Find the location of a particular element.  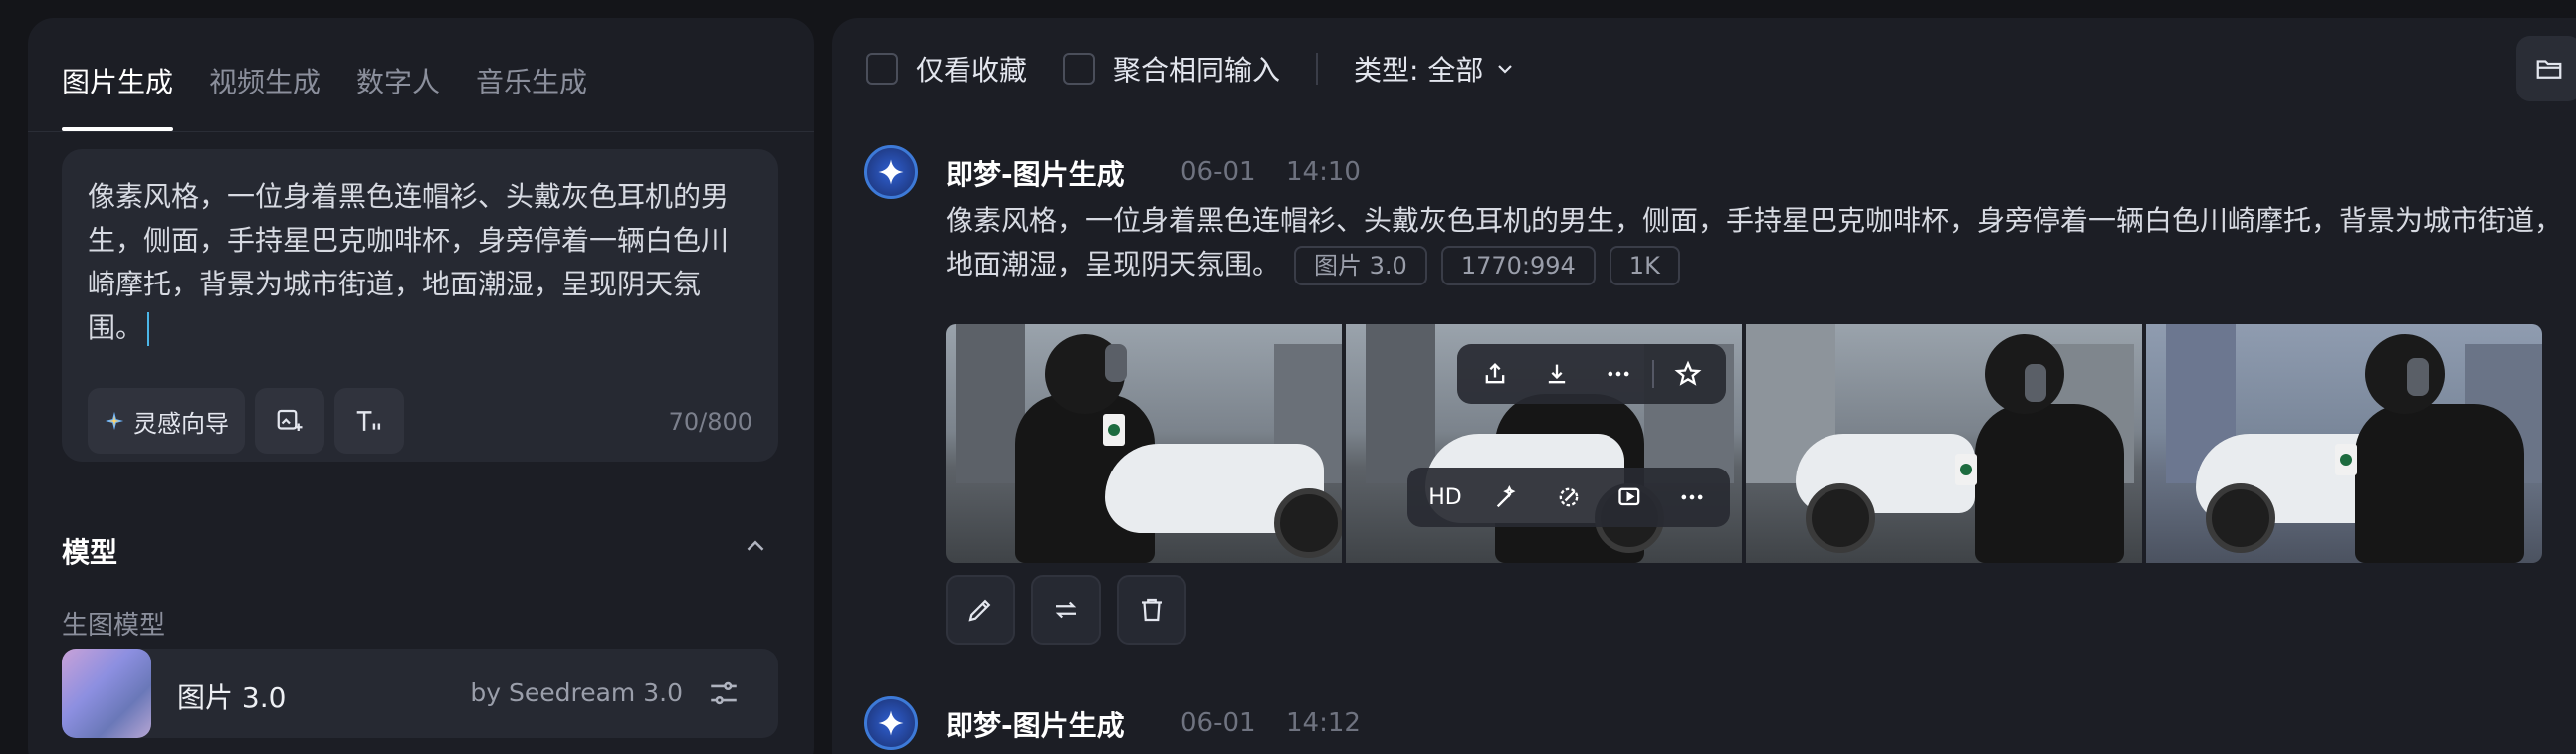

model-thumbnail is located at coordinates (106, 694).